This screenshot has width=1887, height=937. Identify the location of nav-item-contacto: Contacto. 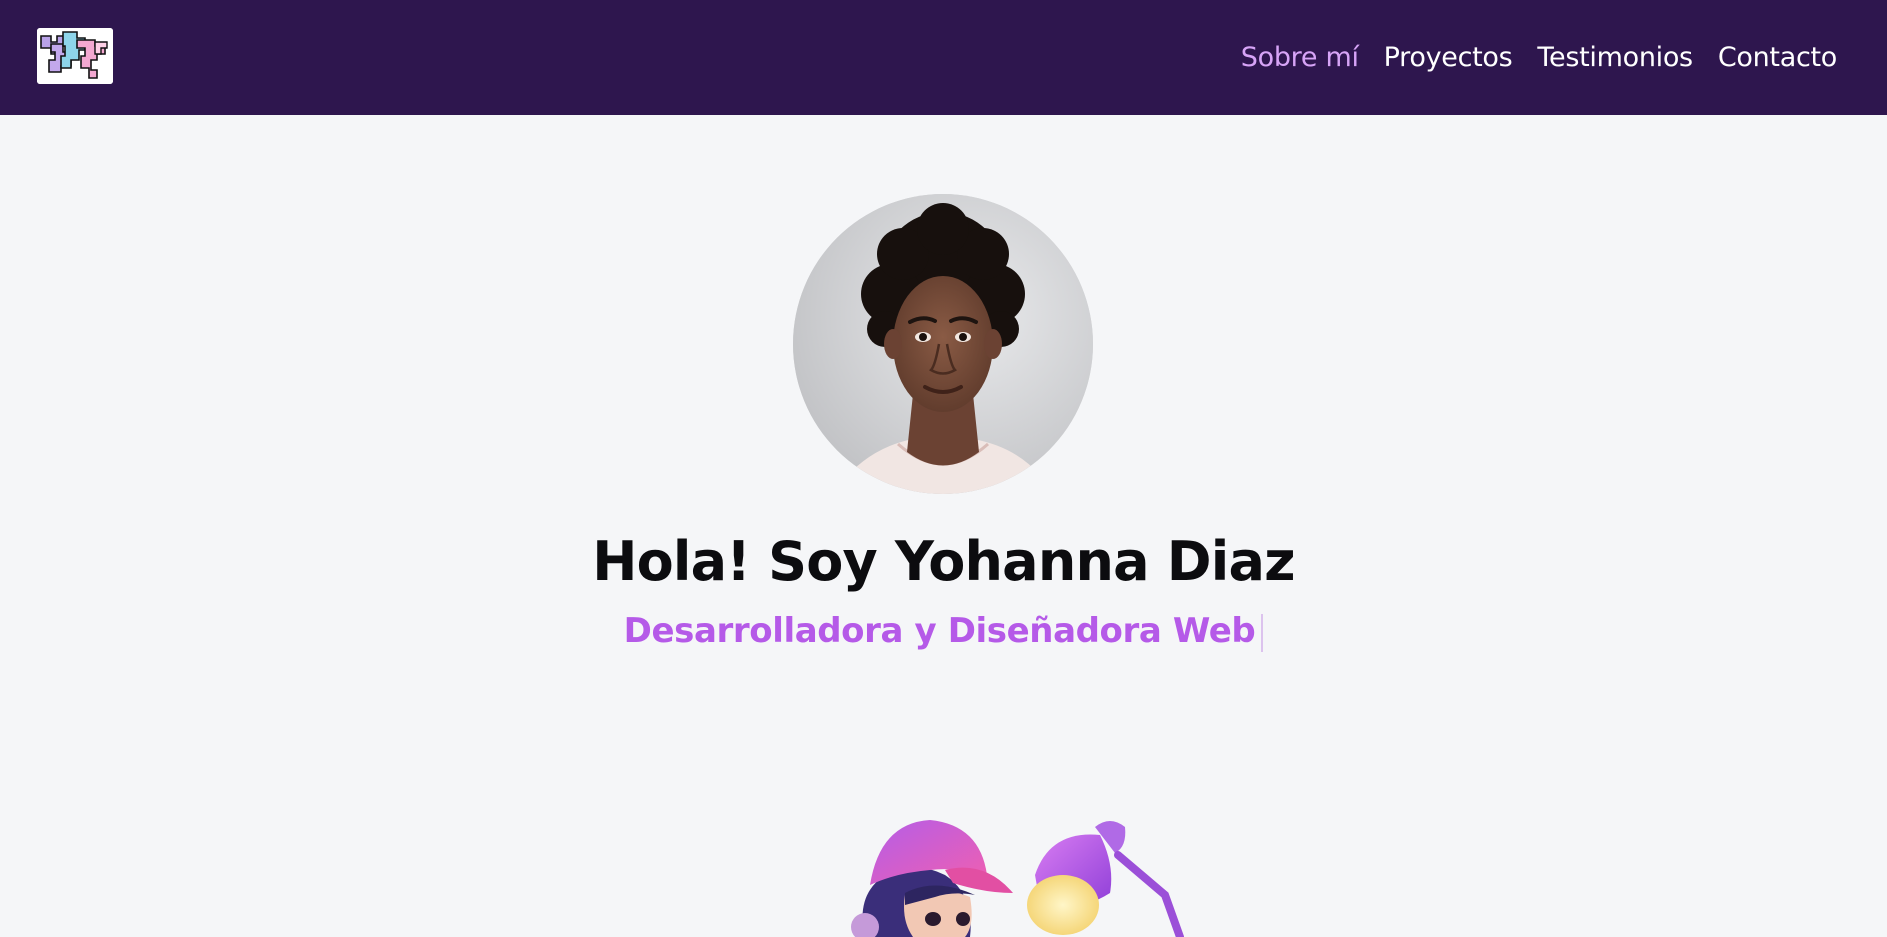
(1777, 57).